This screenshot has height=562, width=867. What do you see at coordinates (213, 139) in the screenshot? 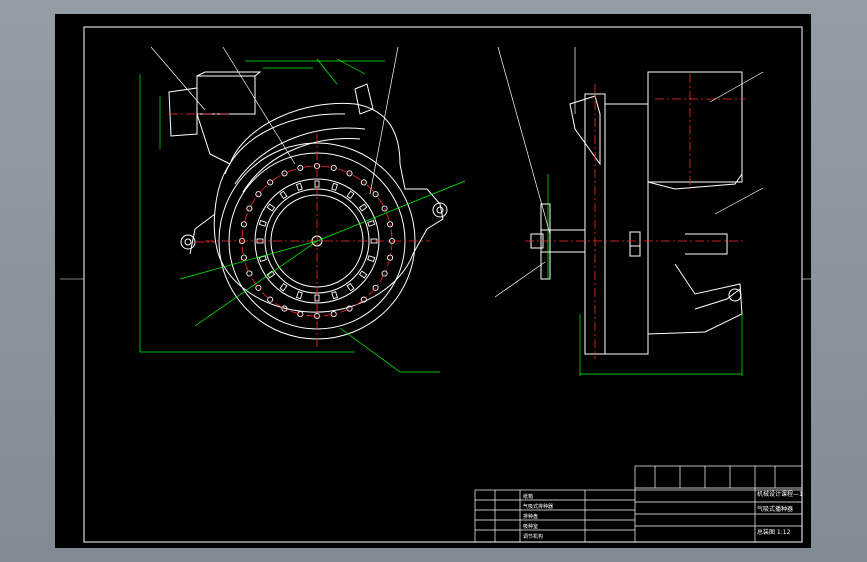
I see `hopper-neck` at bounding box center [213, 139].